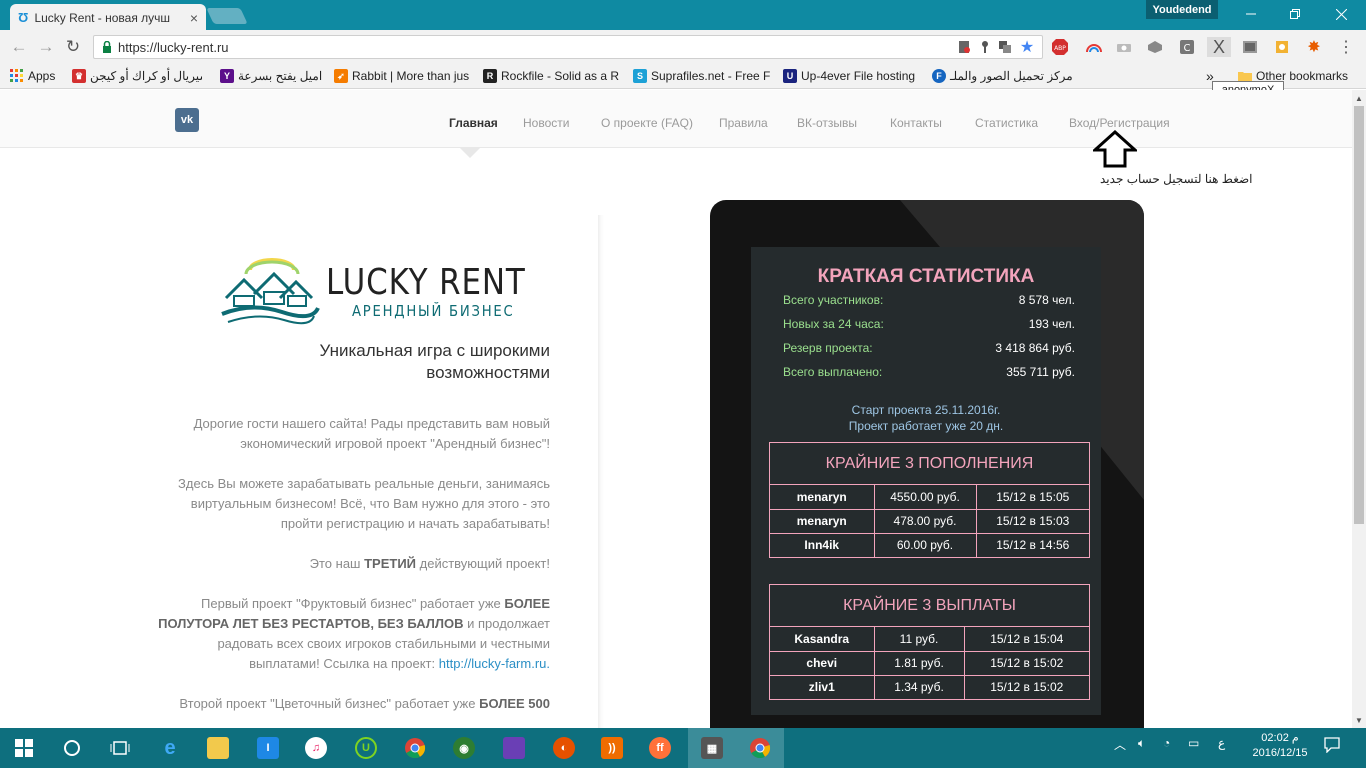 This screenshot has height=768, width=1366. Describe the element at coordinates (1119, 123) in the screenshot. I see `nav-login-register: Вход/Регистрация` at that location.